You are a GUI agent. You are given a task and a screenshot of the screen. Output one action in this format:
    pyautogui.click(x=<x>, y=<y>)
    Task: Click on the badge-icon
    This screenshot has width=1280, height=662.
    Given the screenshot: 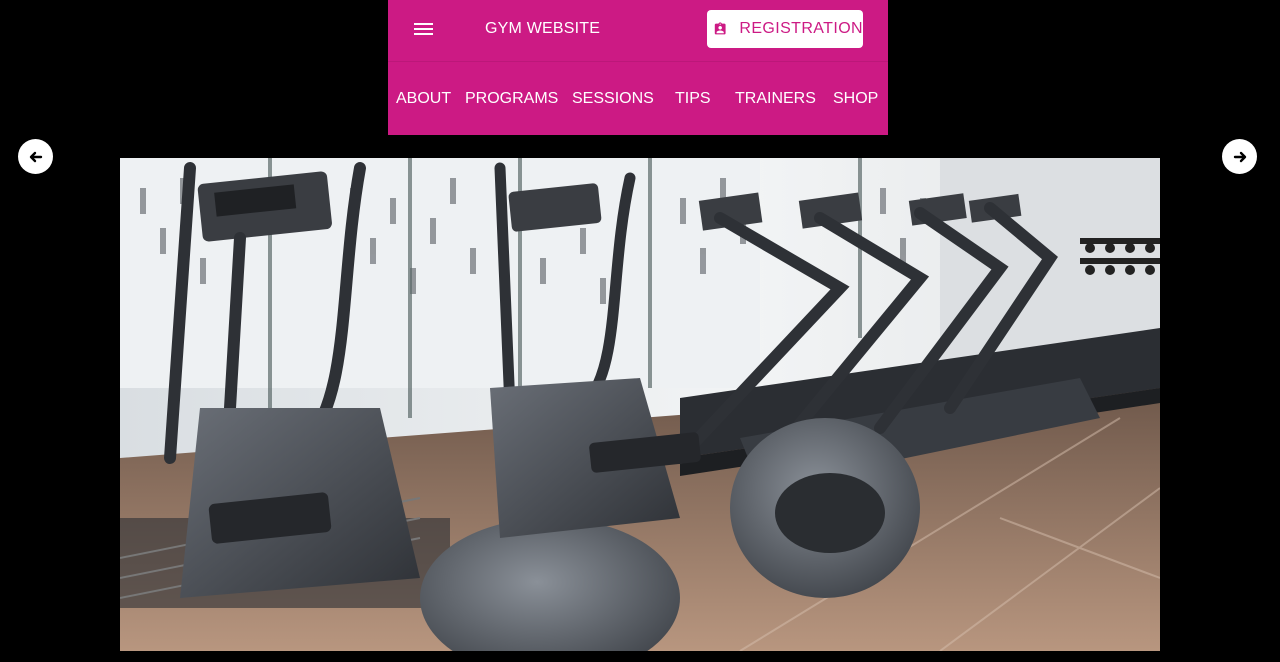 What is the action you would take?
    pyautogui.click(x=720, y=28)
    